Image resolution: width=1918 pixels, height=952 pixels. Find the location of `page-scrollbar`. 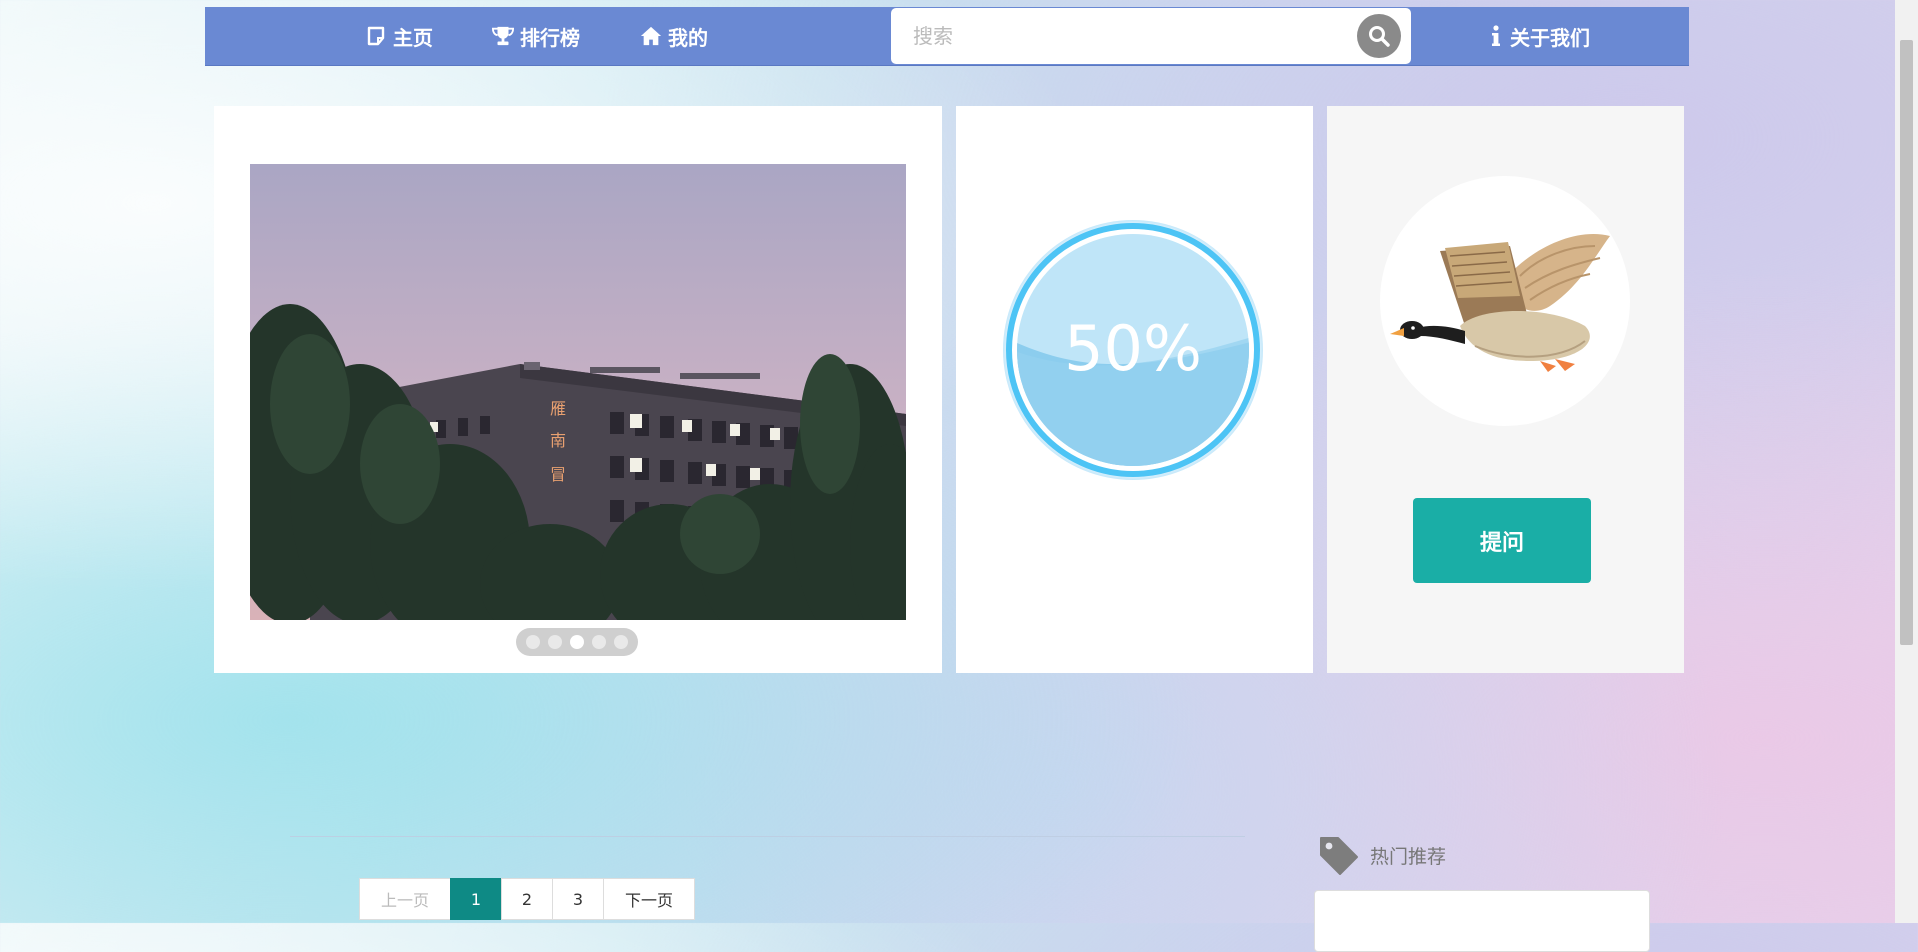

page-scrollbar is located at coordinates (1906, 461).